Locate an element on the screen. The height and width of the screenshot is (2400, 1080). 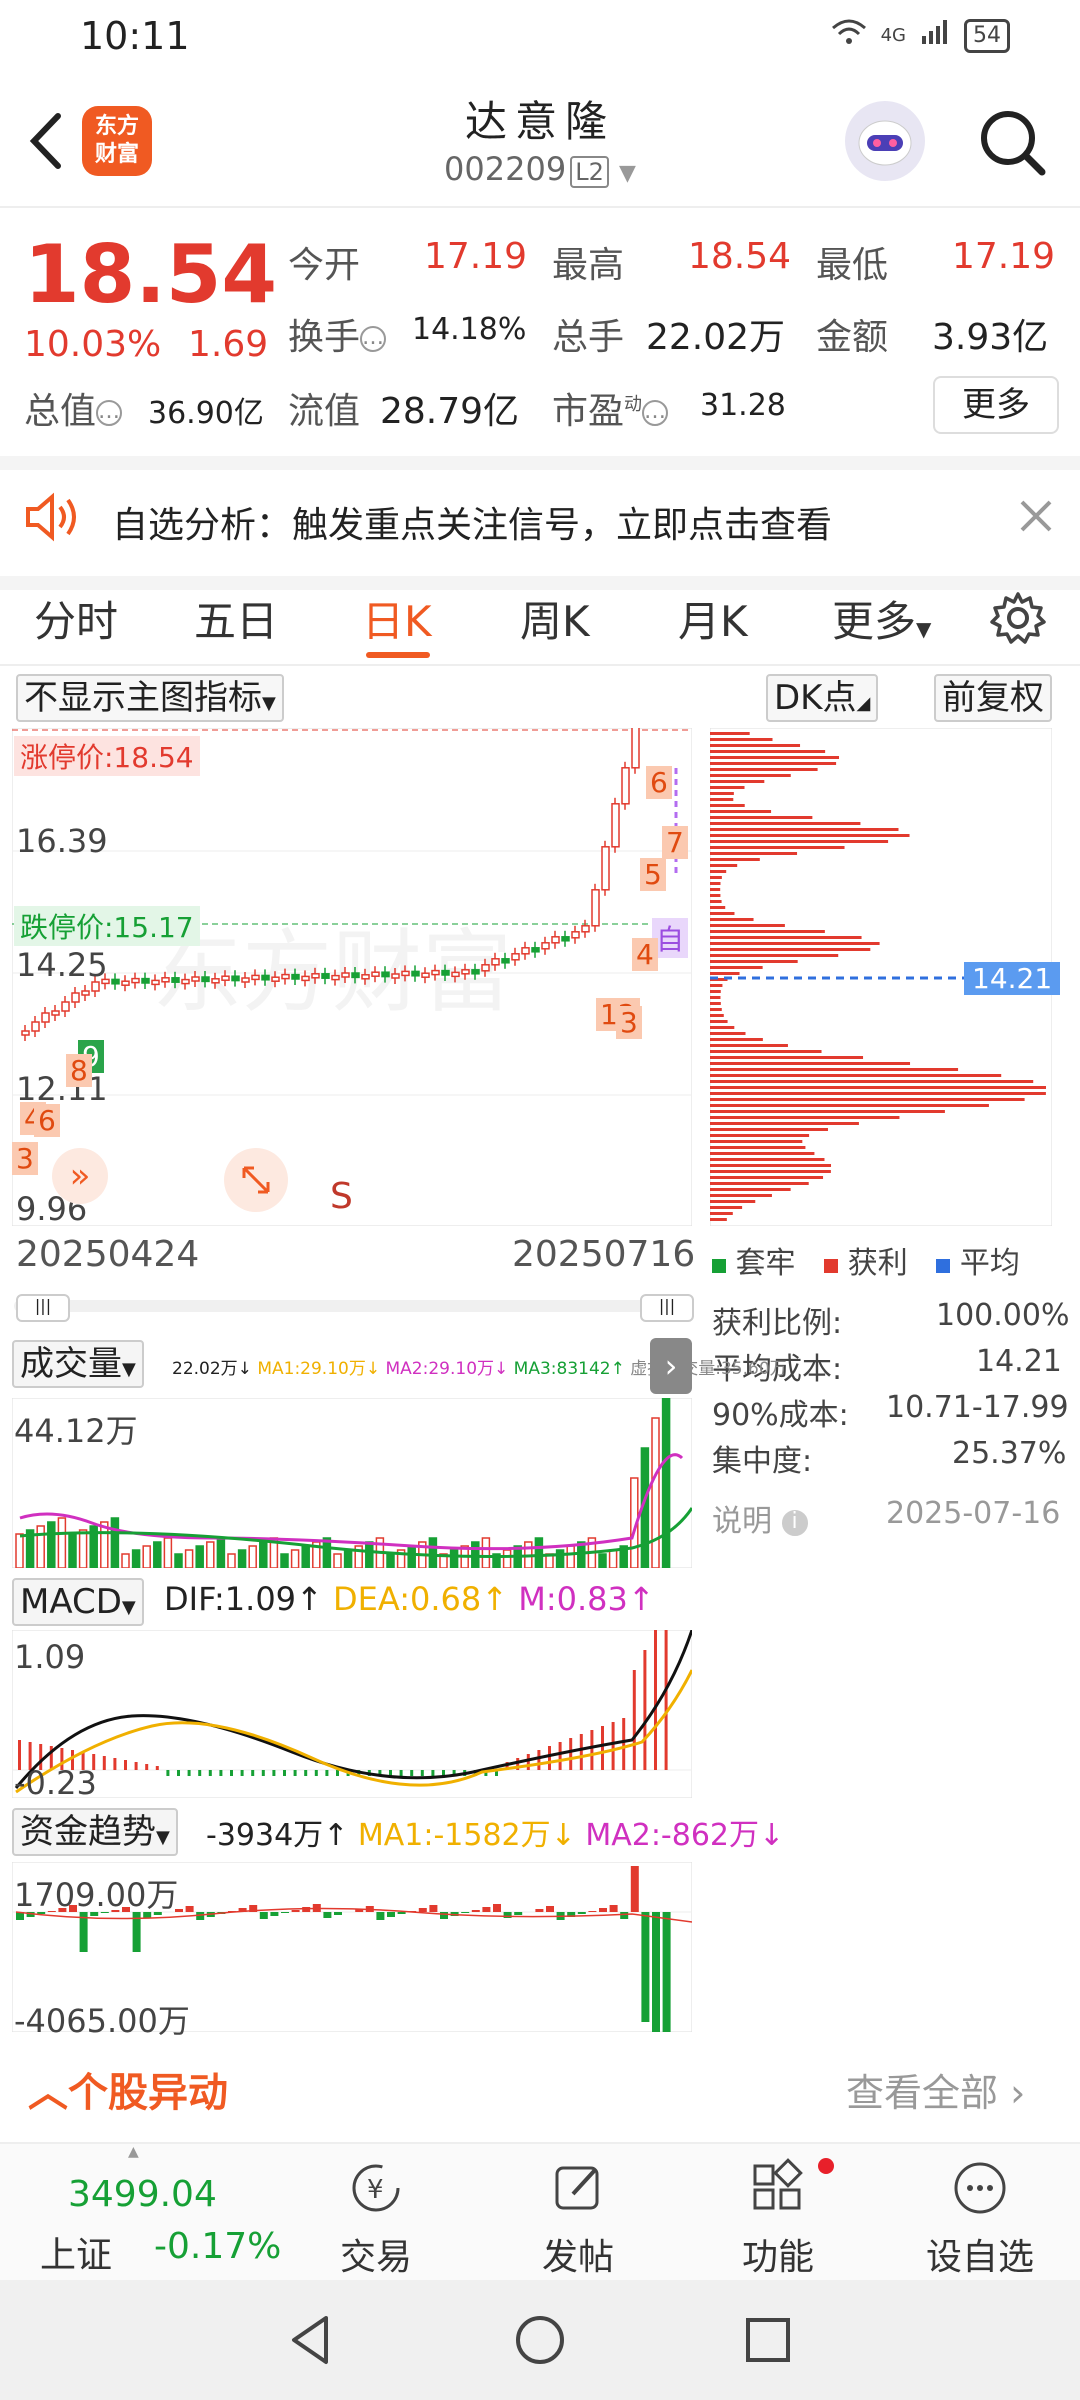
search-button is located at coordinates (1012, 142).